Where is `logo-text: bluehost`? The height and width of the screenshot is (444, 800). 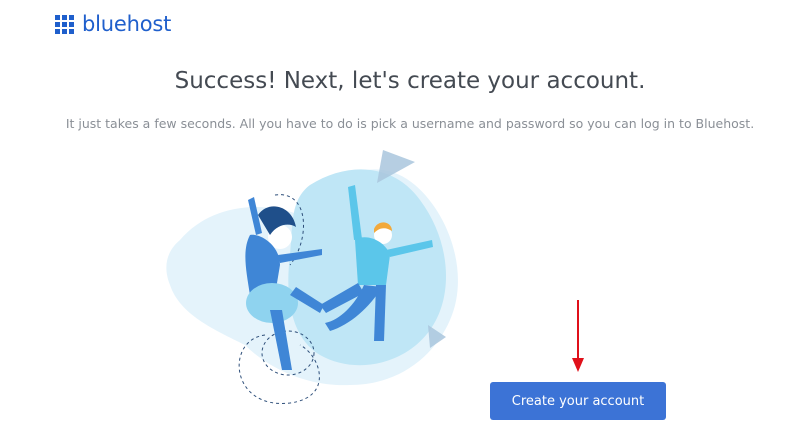
logo-text: bluehost is located at coordinates (127, 24).